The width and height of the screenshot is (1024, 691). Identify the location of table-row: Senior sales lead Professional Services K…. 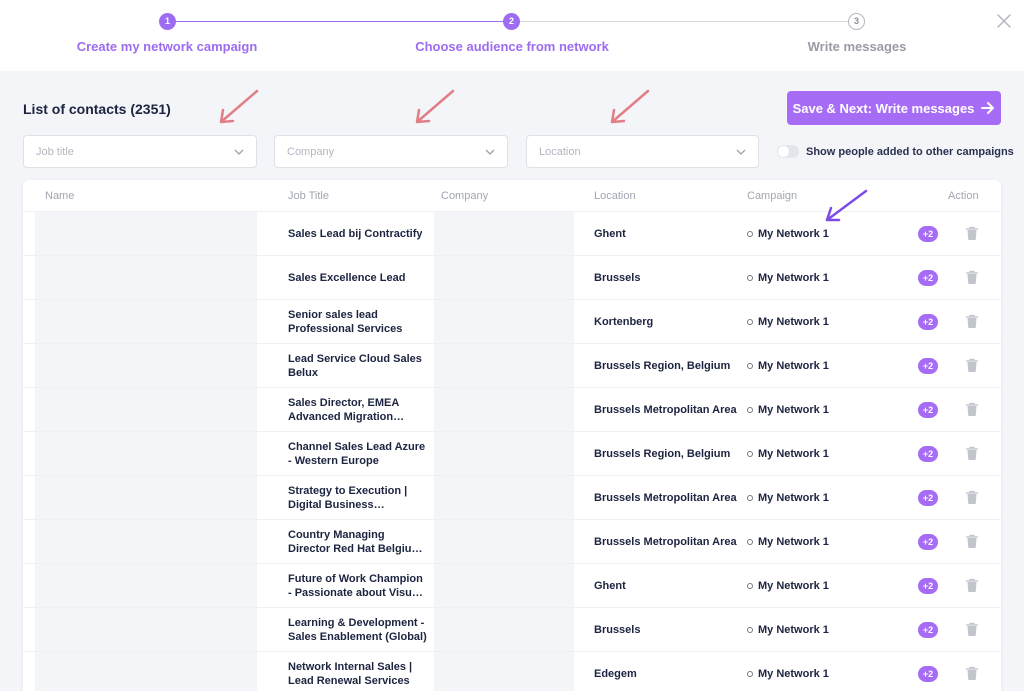
(512, 322).